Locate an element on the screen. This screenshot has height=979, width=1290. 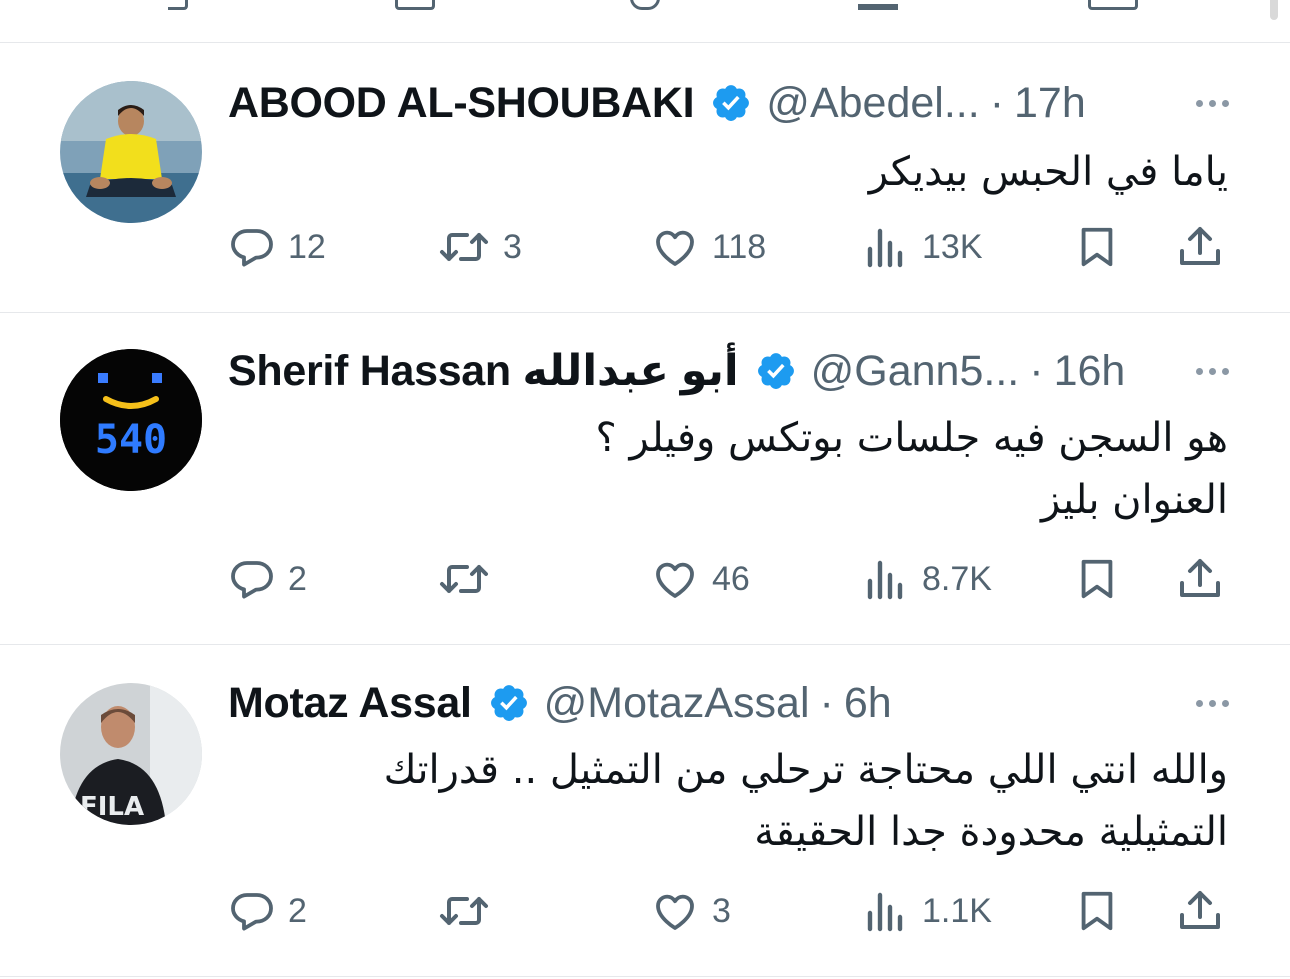
views-button: 1.1K is located at coordinates (927, 911).